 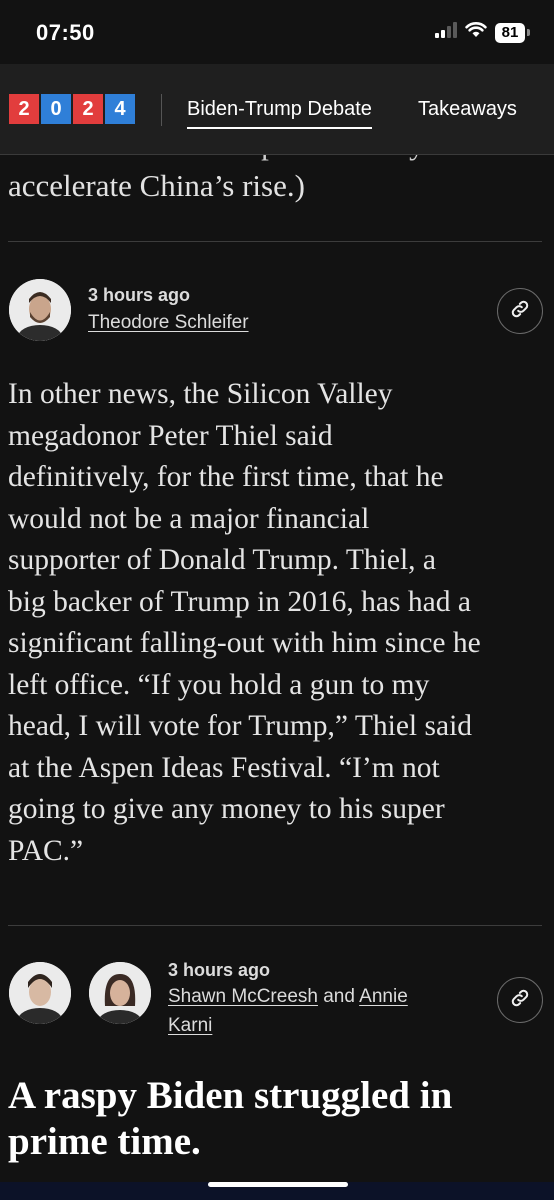 I want to click on body-line: going to give any money to his super, so click(x=226, y=809).